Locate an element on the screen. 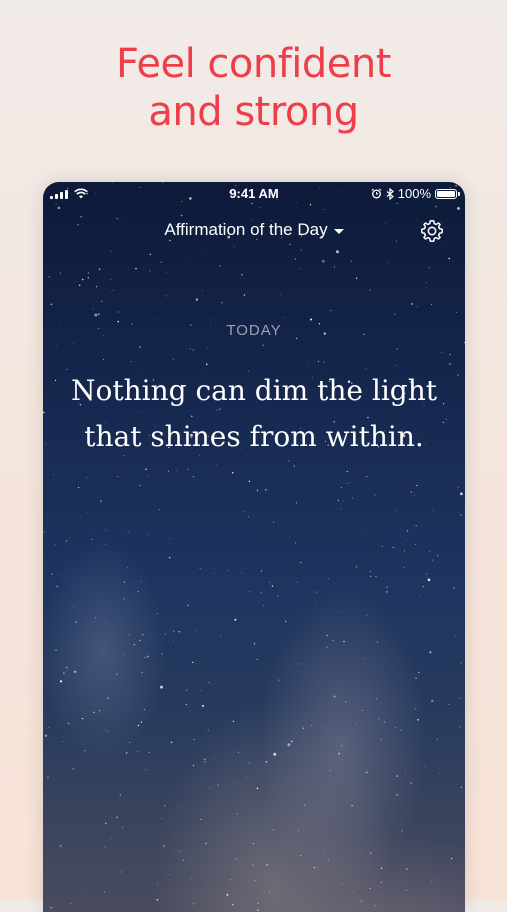 The image size is (507, 912). bluetooth-icon is located at coordinates (390, 193).